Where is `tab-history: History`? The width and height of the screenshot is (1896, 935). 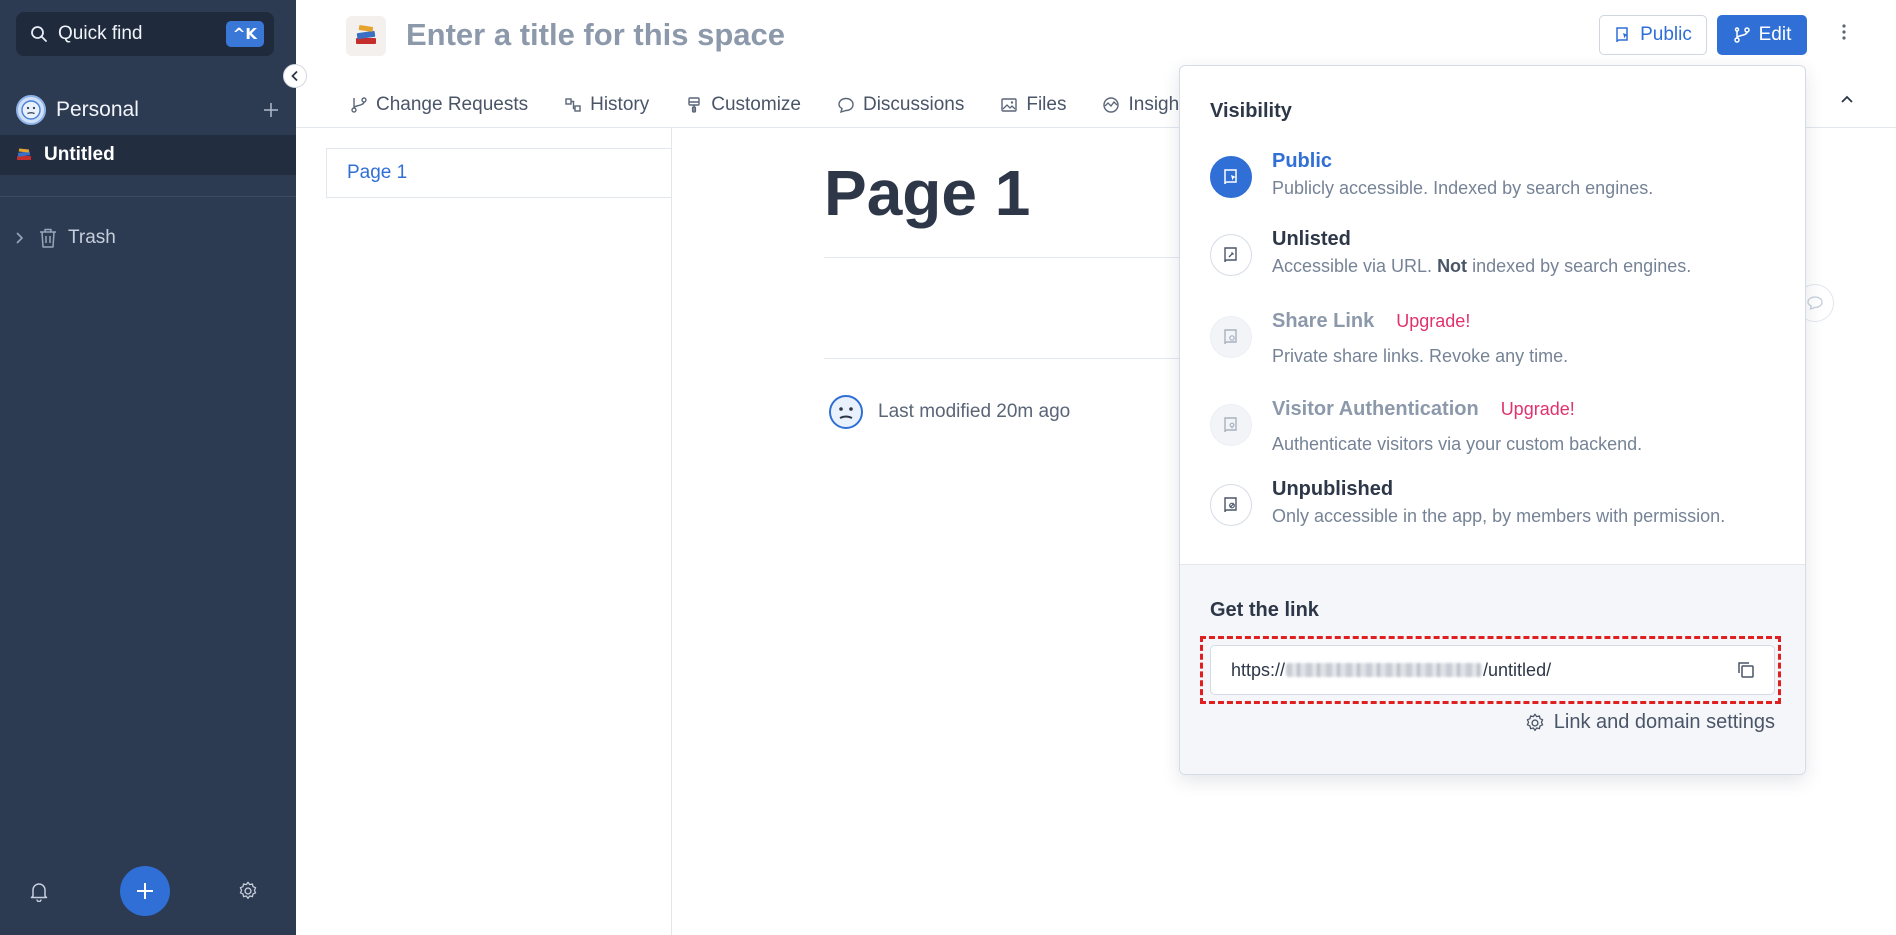 tab-history: History is located at coordinates (606, 105).